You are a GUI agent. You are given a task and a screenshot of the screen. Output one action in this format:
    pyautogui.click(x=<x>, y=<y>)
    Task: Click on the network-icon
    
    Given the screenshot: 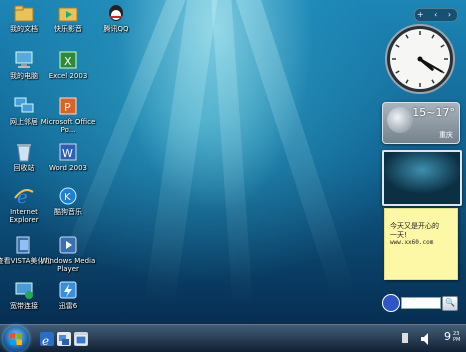 What is the action you would take?
    pyautogui.click(x=24, y=106)
    